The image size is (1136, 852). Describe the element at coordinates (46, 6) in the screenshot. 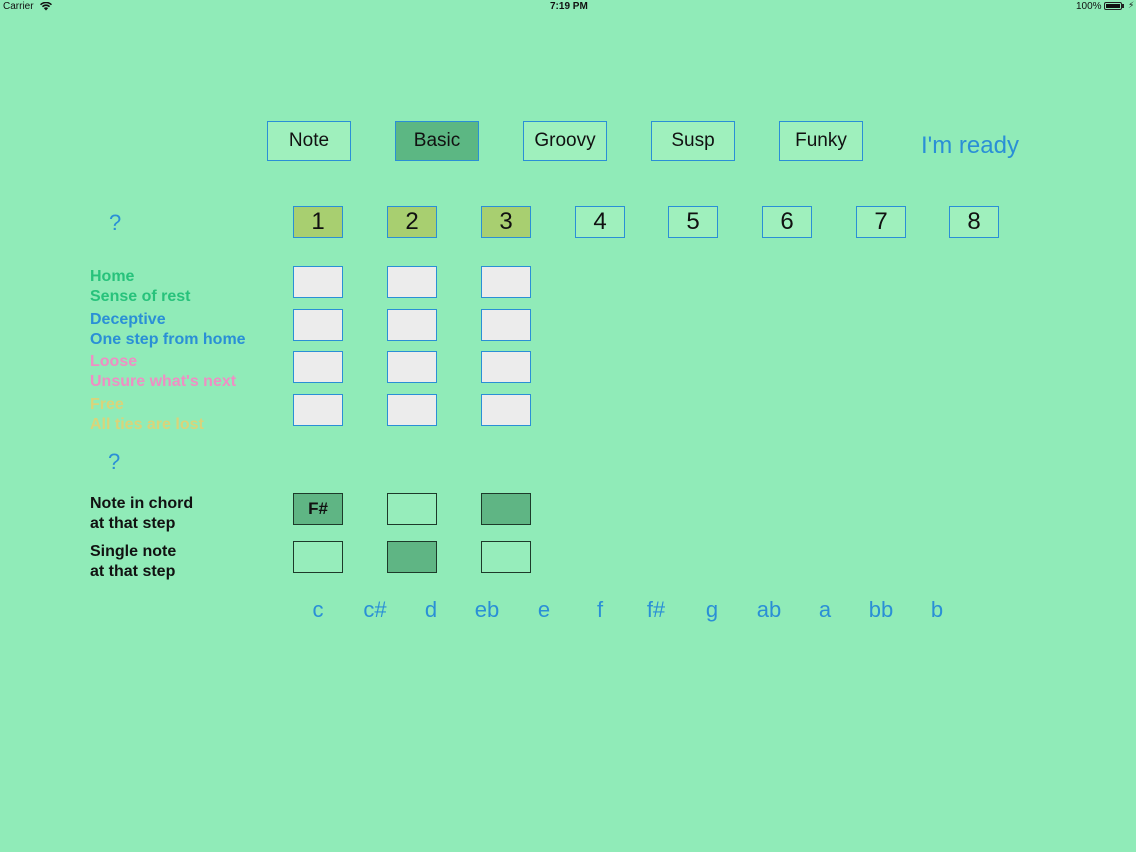

I see `wifi-icon` at that location.